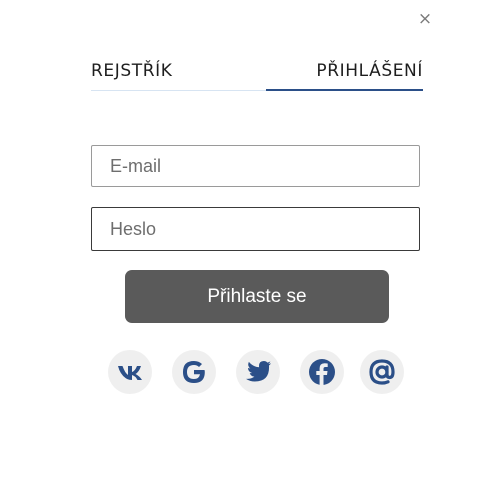  I want to click on tab-login: PŘIHLÁŠENÍ, so click(369, 71).